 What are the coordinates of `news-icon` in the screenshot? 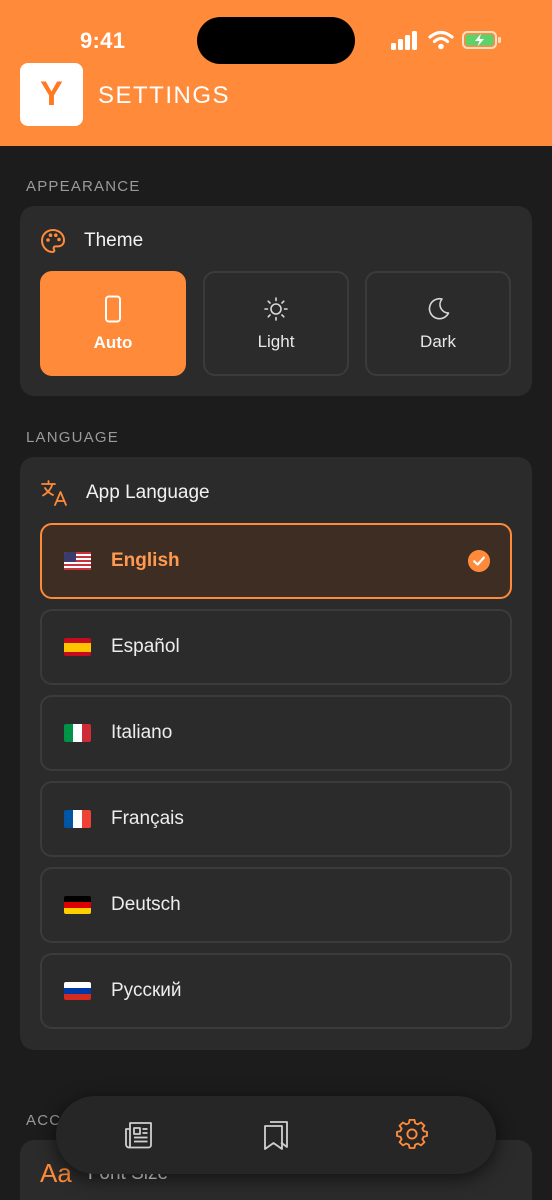 It's located at (138, 1135).